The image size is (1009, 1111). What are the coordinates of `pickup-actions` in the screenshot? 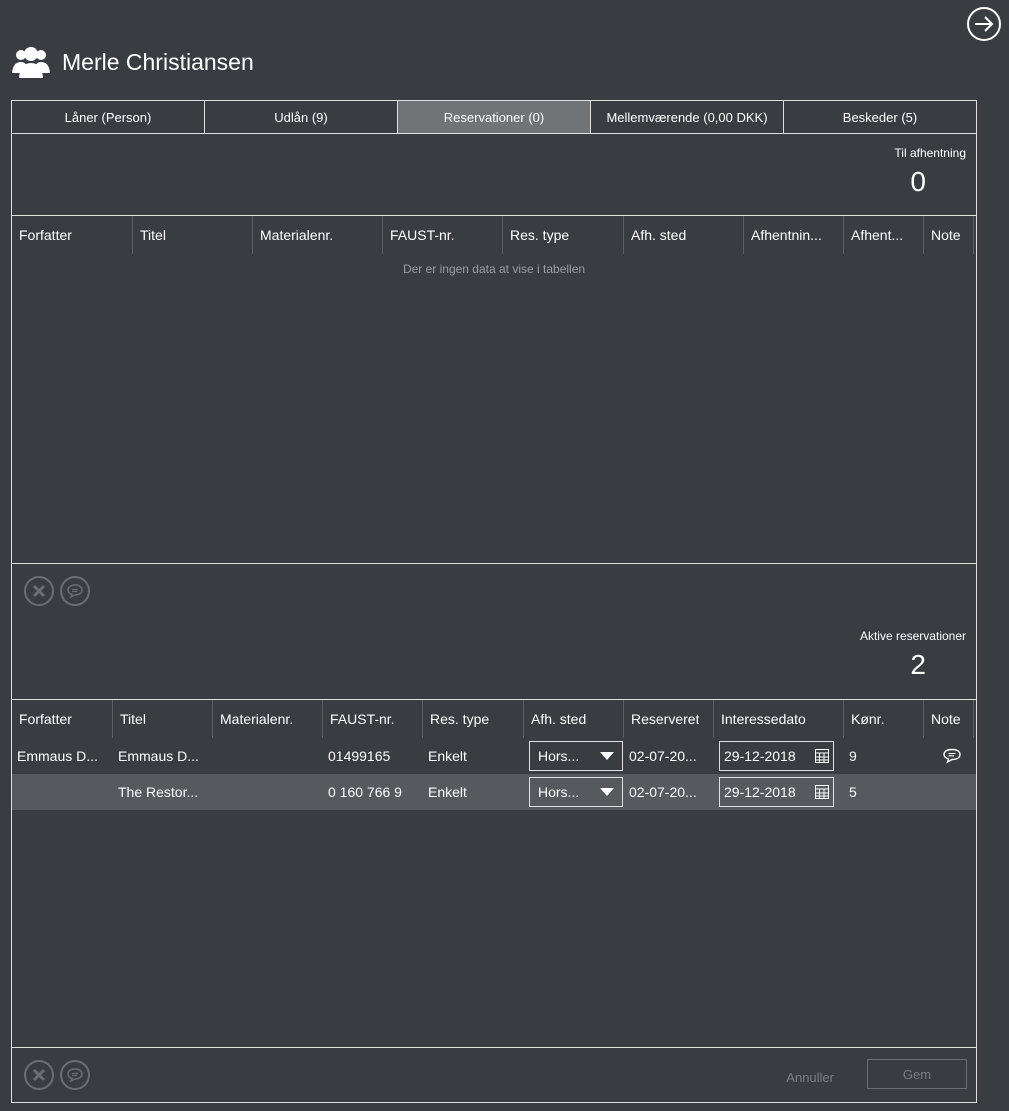 It's located at (57, 591).